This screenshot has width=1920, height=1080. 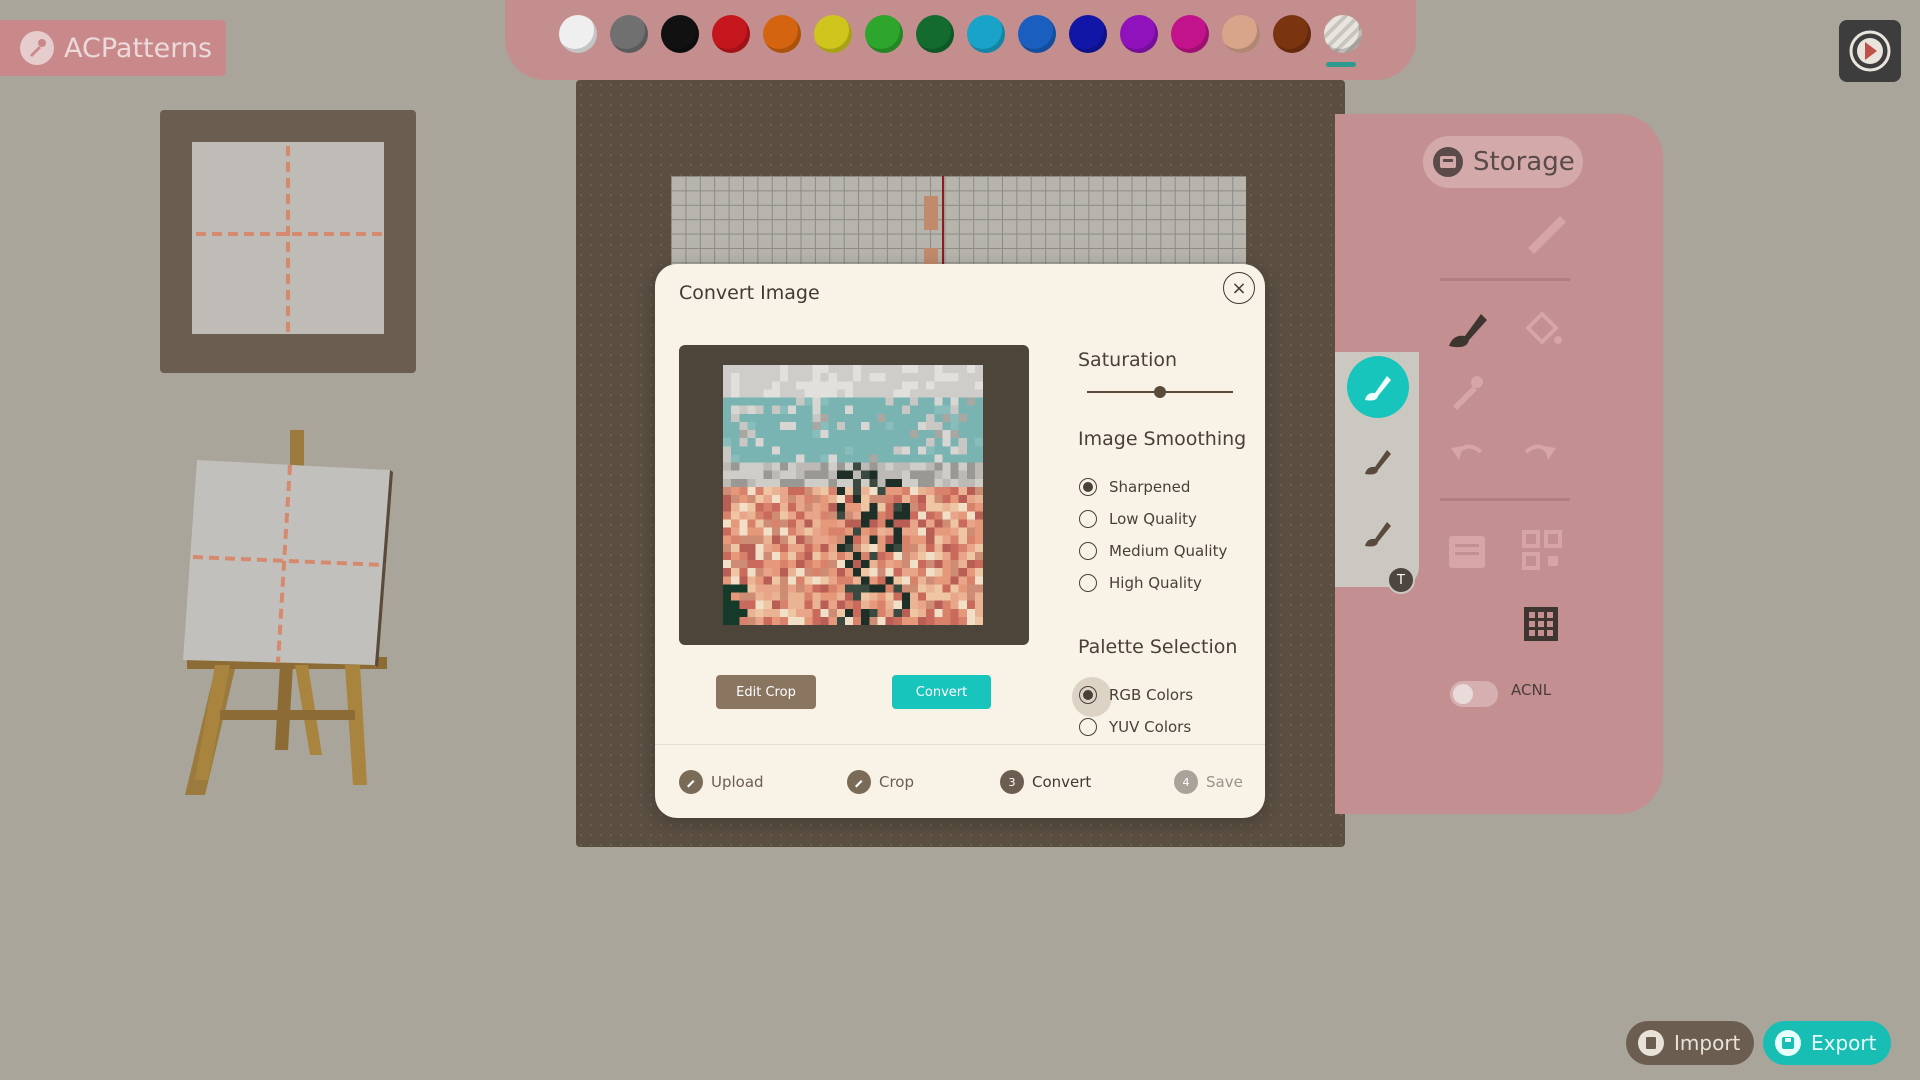 I want to click on storage-button: Storage, so click(x=1503, y=162).